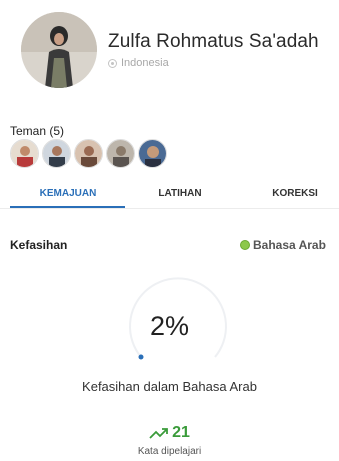 This screenshot has height=461, width=339. What do you see at coordinates (245, 245) in the screenshot?
I see `language-flag-icon` at bounding box center [245, 245].